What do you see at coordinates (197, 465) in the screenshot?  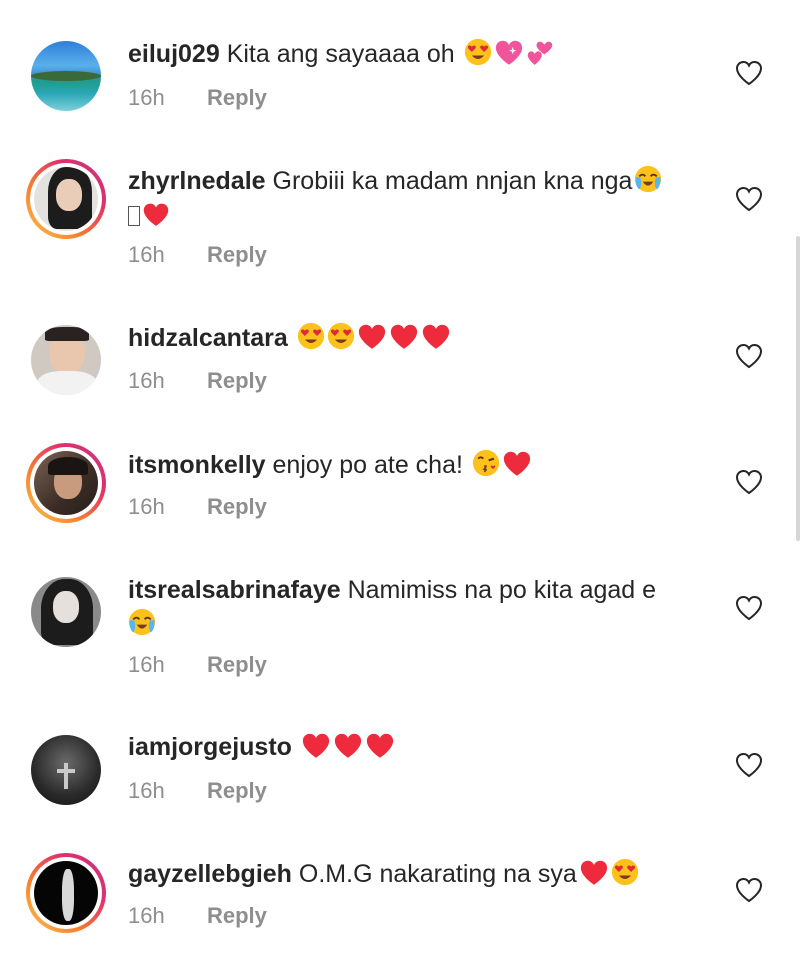 I see `username: itsmonkelly` at bounding box center [197, 465].